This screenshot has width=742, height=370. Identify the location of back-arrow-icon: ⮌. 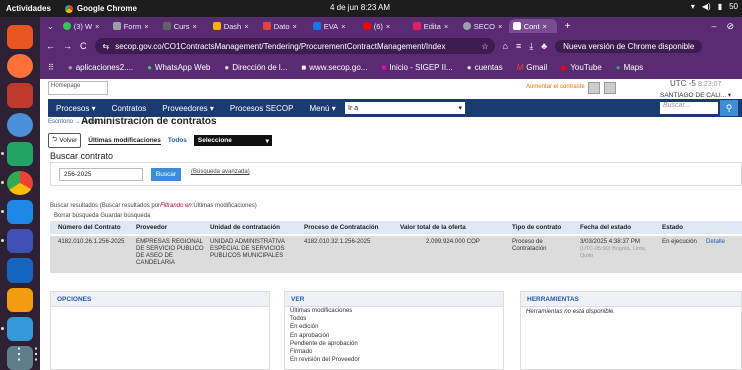
(55, 139).